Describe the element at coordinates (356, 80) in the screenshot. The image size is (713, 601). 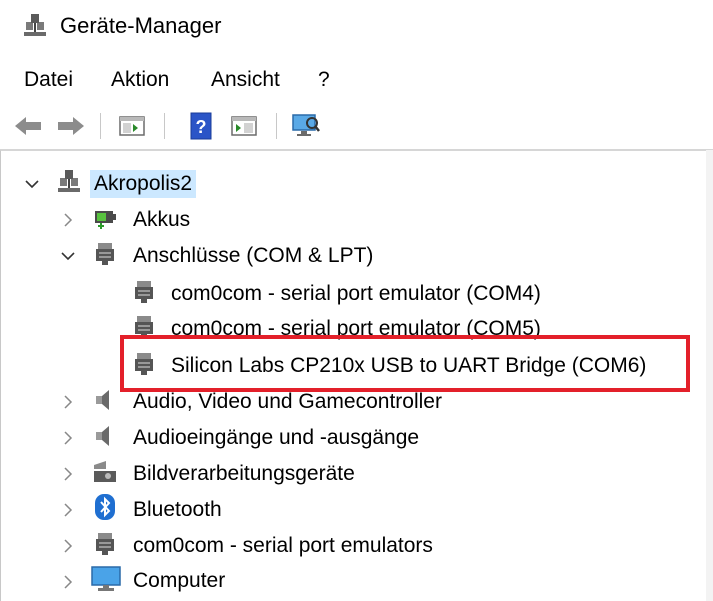
I see `menu-bar: Datei Aktion Ansicht ?` at that location.